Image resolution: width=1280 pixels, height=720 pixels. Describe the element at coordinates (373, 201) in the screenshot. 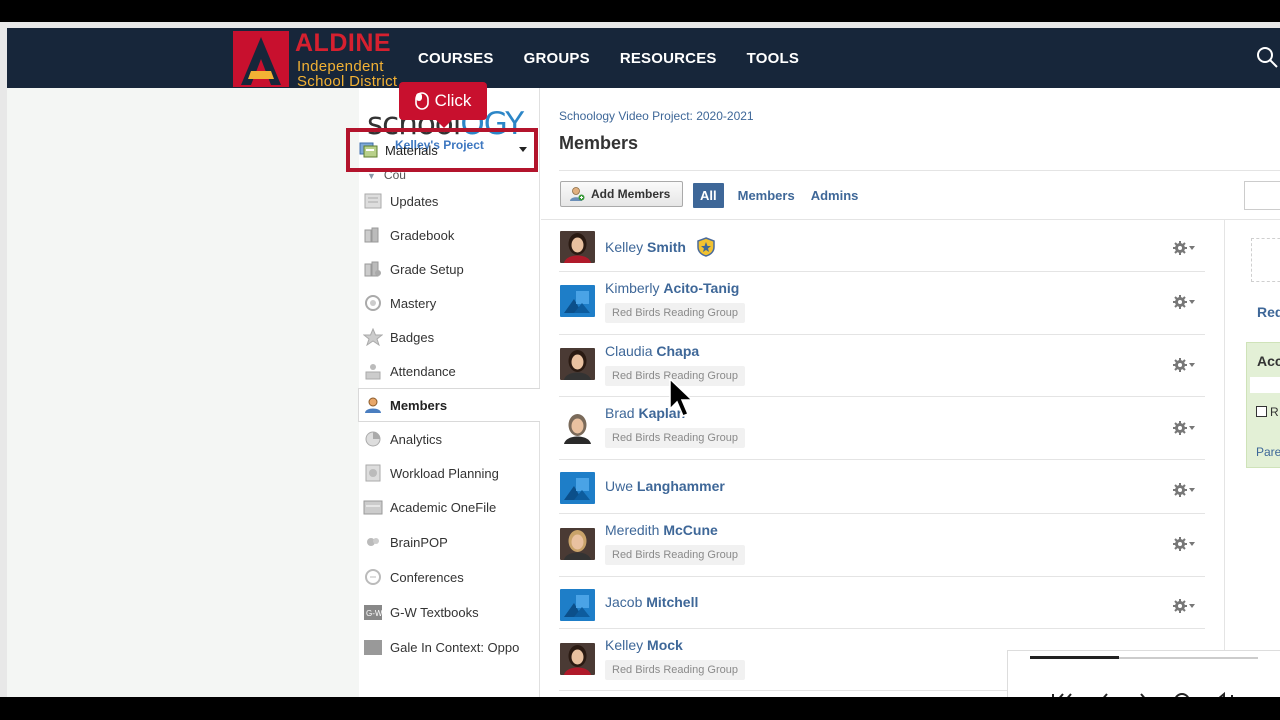

I see `updates-icon` at that location.